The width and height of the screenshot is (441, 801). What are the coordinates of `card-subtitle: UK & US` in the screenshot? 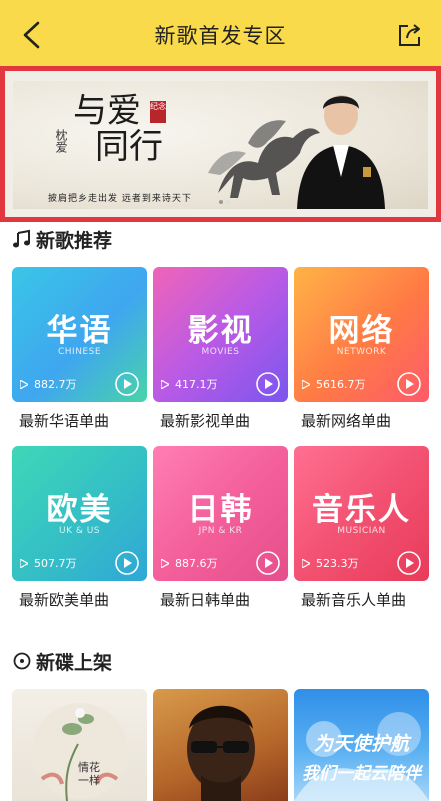 It's located at (79, 531).